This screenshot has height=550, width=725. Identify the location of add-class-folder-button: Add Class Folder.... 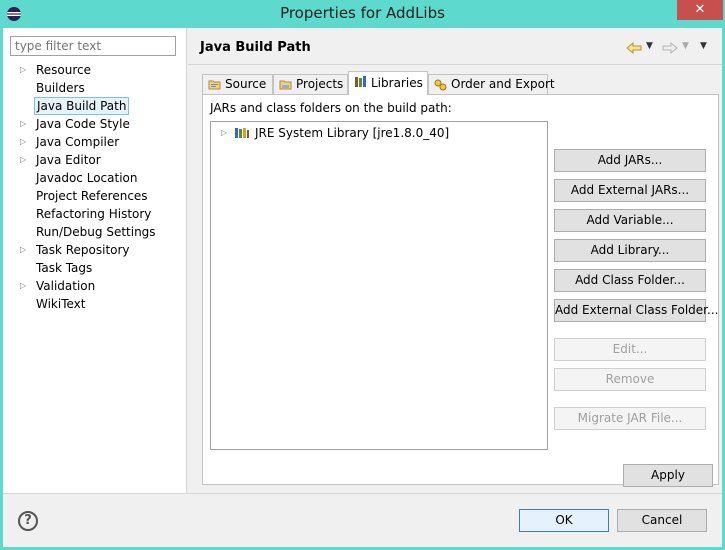
(630, 280).